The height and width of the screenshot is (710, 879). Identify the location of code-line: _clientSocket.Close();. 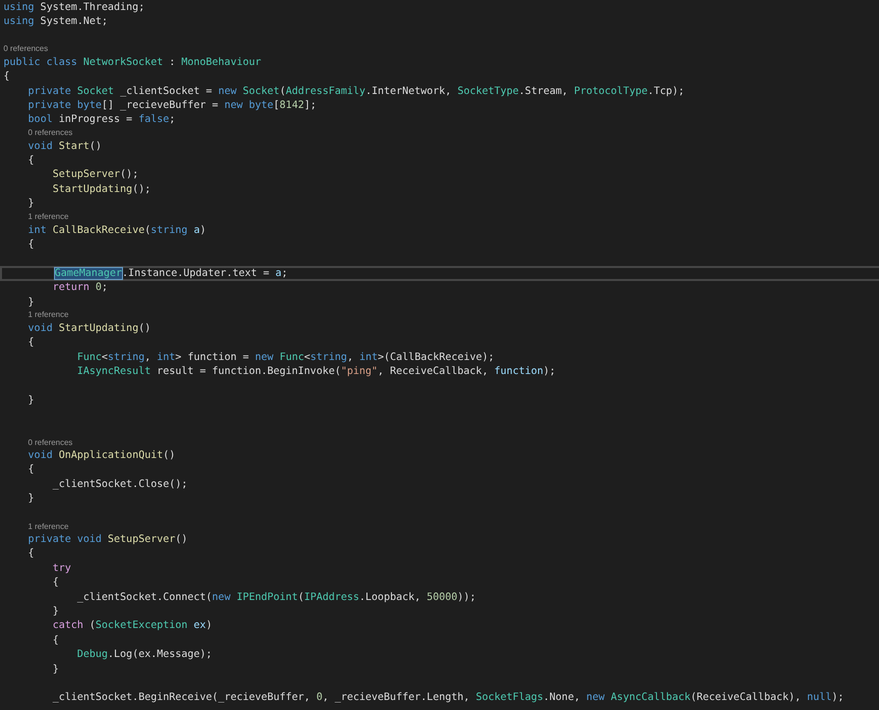
(120, 485).